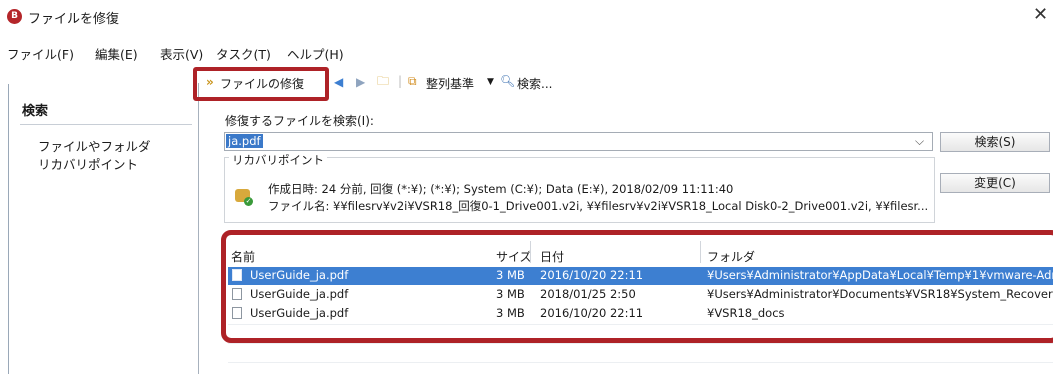 The height and width of the screenshot is (374, 1053). What do you see at coordinates (746, 313) in the screenshot?
I see `row-folder: ¥VSR18_docs` at bounding box center [746, 313].